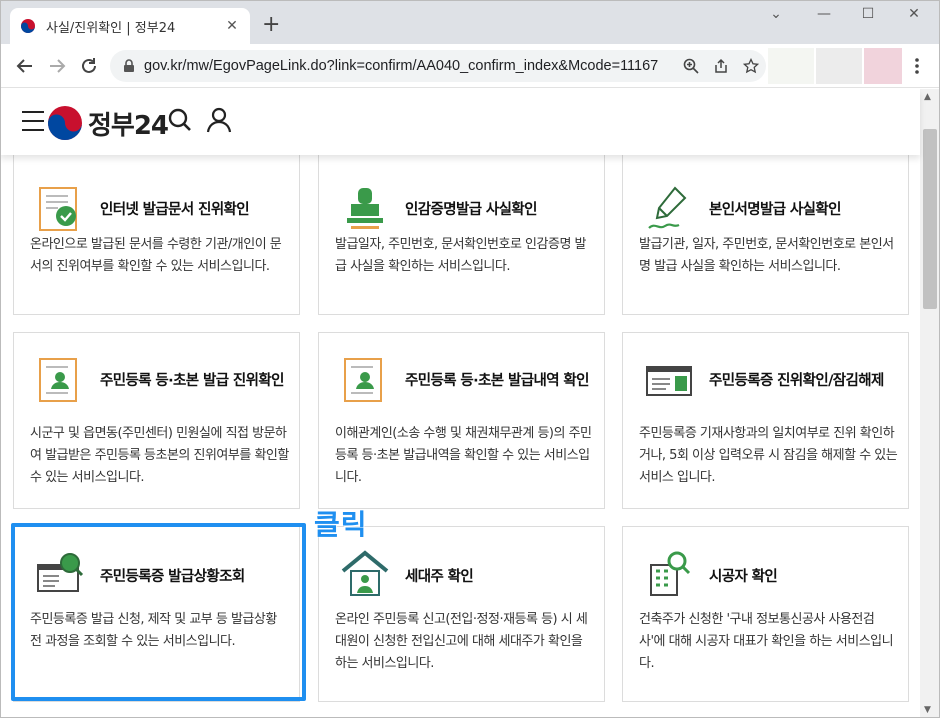  What do you see at coordinates (363, 380) in the screenshot?
I see `resident-register-history-icon` at bounding box center [363, 380].